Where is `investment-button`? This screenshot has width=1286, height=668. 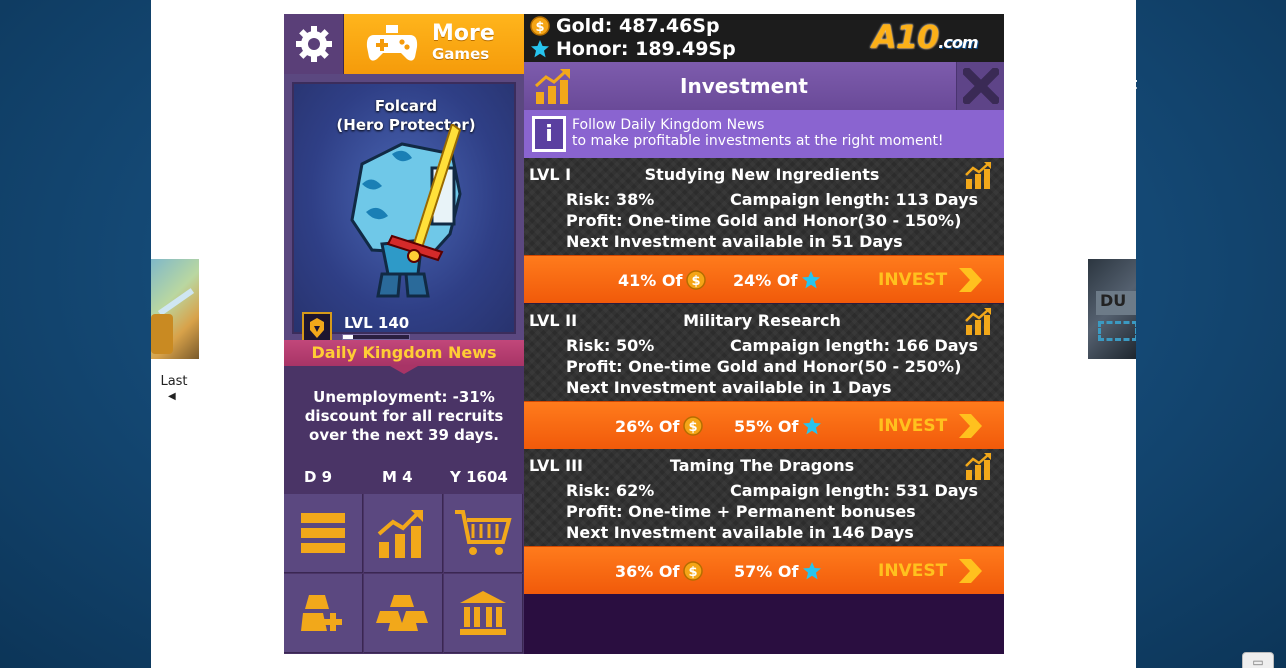 investment-button is located at coordinates (403, 533).